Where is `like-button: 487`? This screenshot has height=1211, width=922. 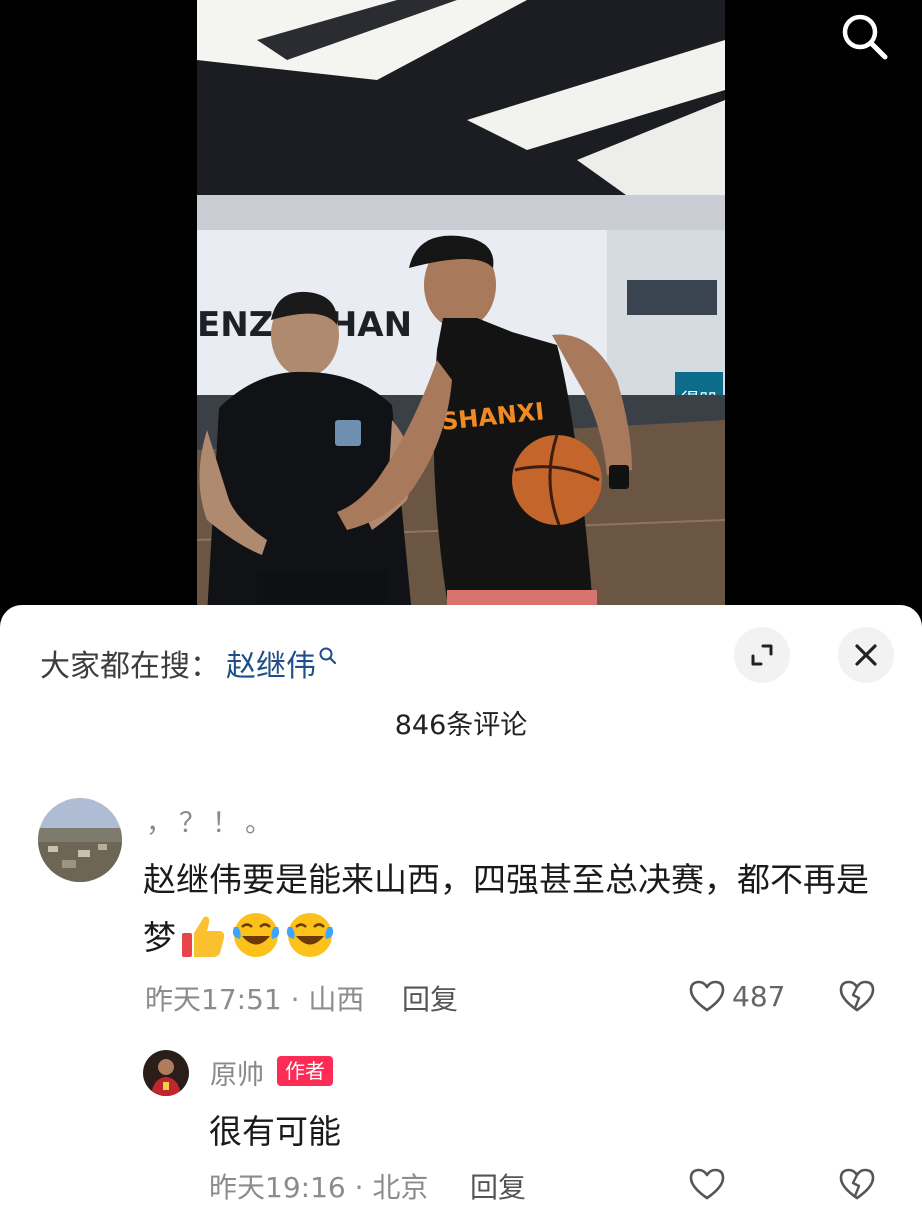
like-button: 487 is located at coordinates (736, 996).